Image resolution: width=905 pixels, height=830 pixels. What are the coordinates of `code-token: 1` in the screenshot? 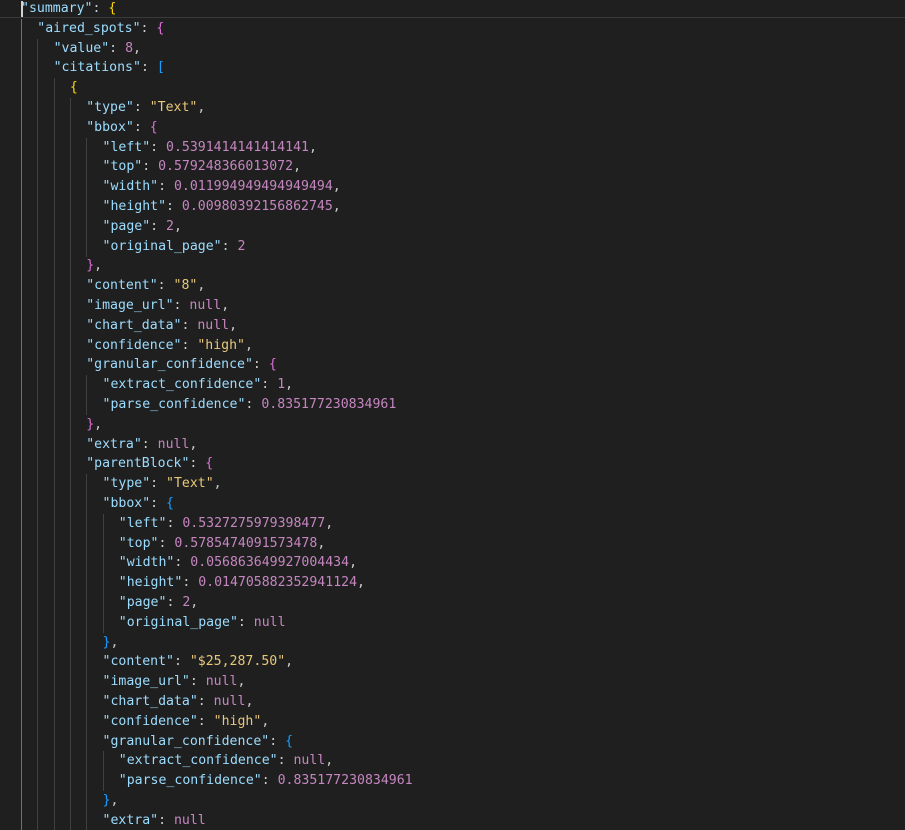 It's located at (281, 385).